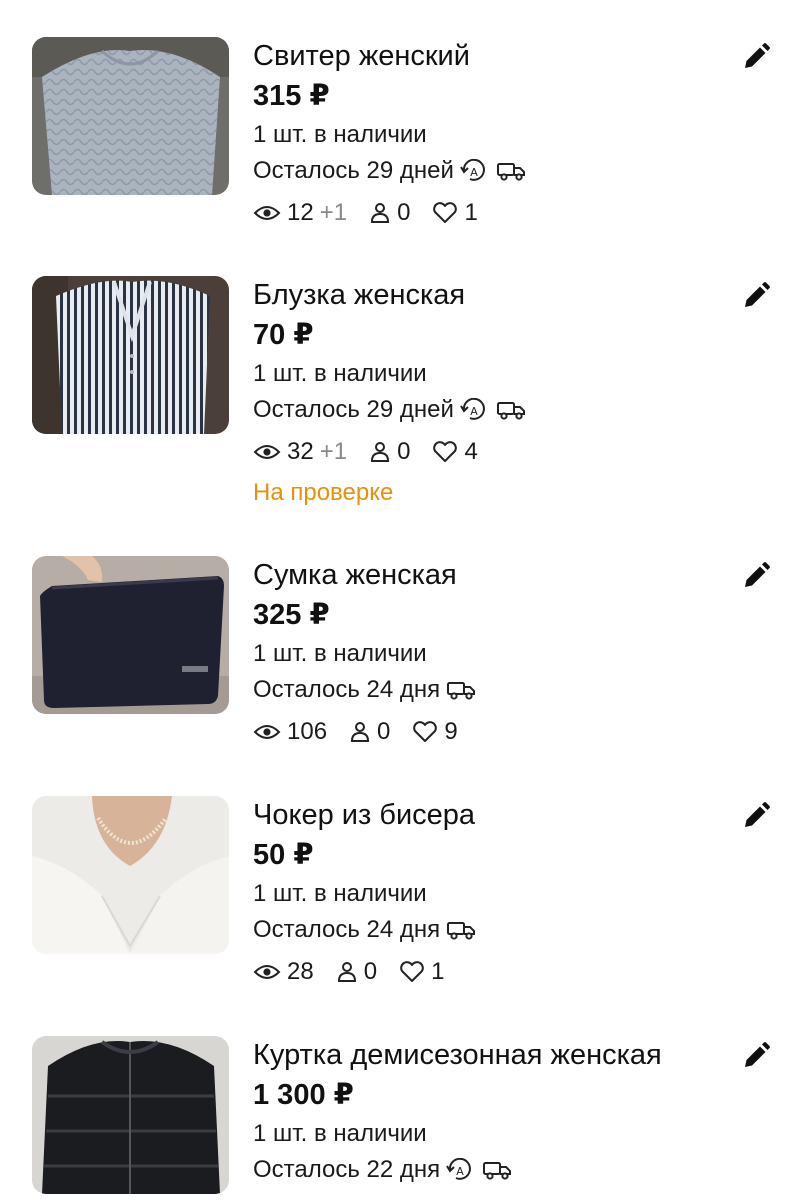 The width and height of the screenshot is (803, 1200). I want to click on listing-remaining: Осталось 22 дня A, so click(488, 1170).